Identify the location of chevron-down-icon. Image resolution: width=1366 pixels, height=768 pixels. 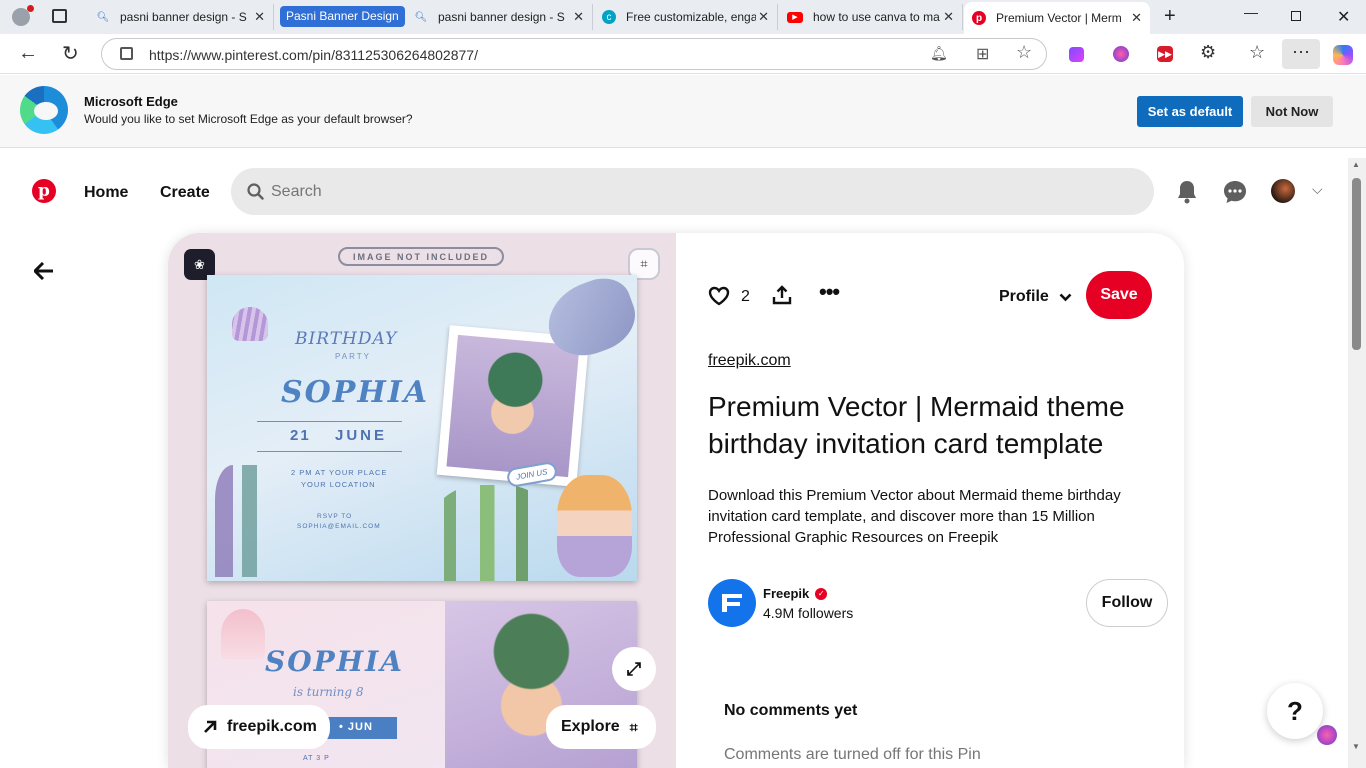
(1065, 297).